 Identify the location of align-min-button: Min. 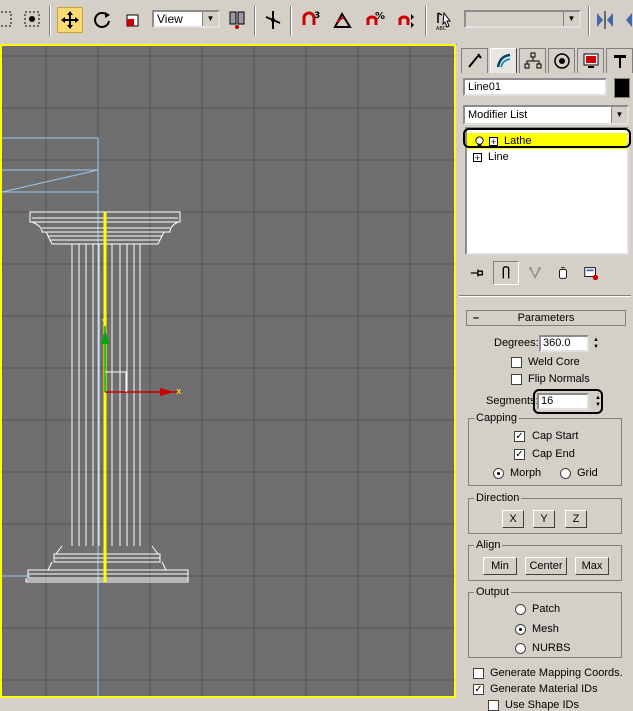
(500, 566).